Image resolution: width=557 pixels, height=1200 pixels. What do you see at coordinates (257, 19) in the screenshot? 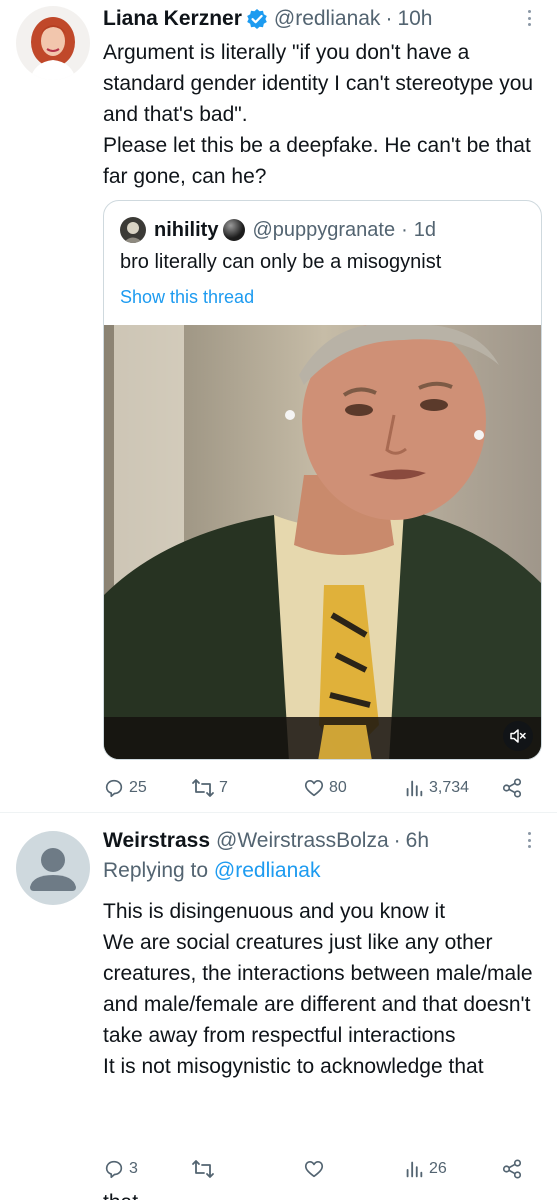
I see `verified-icon` at bounding box center [257, 19].